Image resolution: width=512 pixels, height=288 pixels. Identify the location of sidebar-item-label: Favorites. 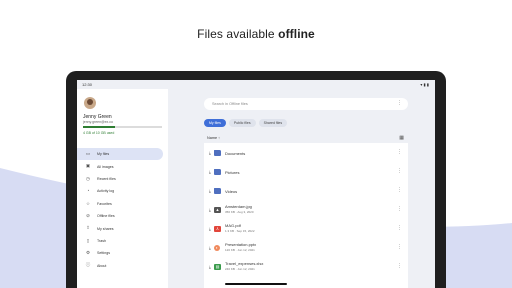
(104, 203).